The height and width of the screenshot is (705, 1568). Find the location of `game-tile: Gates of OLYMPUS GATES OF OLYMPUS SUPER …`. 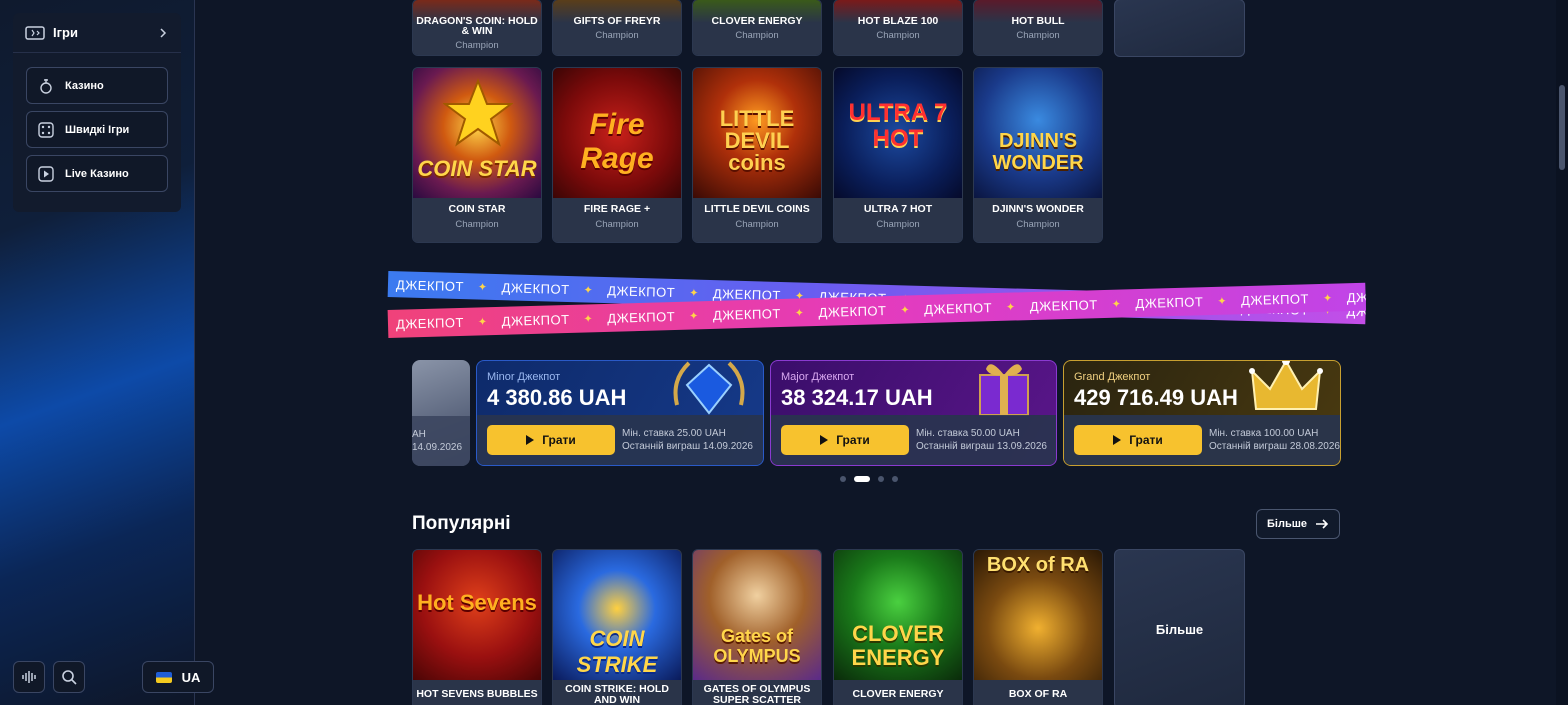

game-tile: Gates of OLYMPUS GATES OF OLYMPUS SUPER … is located at coordinates (757, 627).